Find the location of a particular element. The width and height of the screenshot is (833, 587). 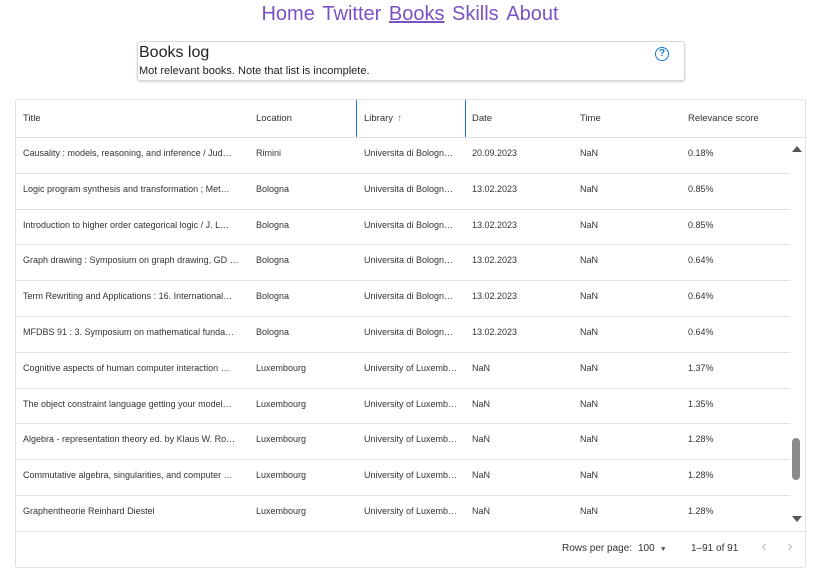

scroll-down-arrow-icon is located at coordinates (797, 519).